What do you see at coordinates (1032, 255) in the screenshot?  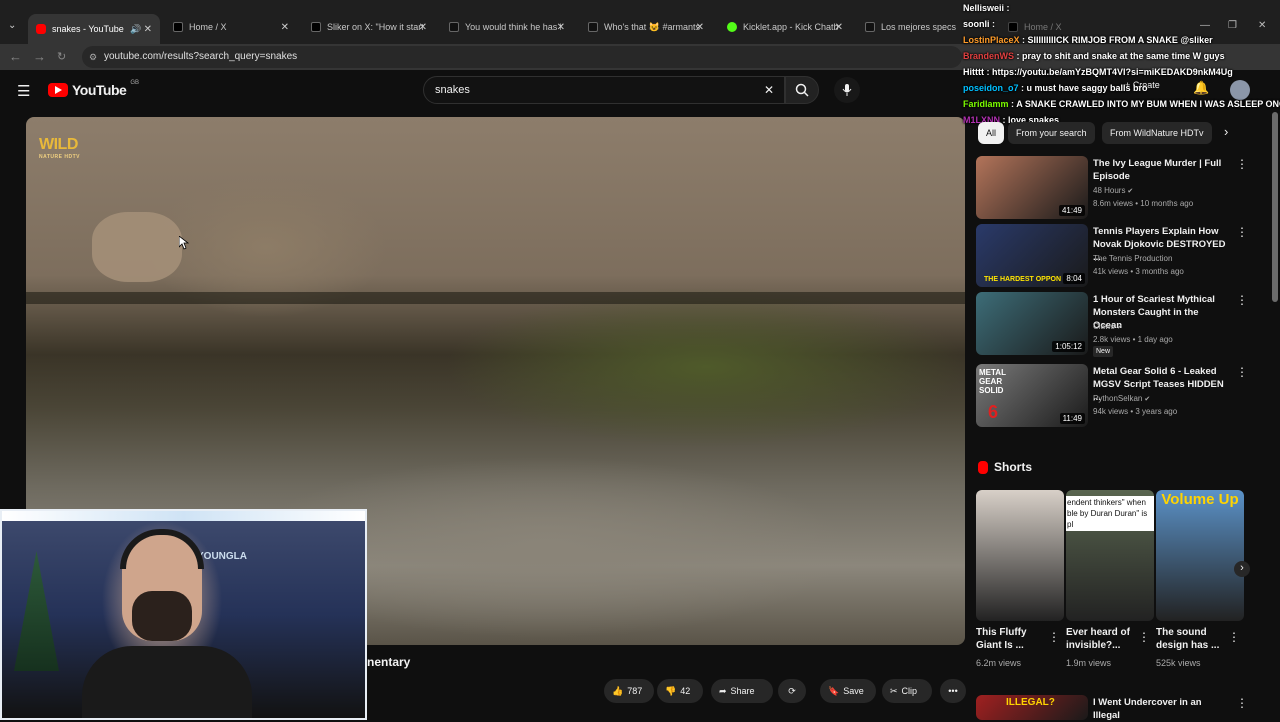 I see `video-thumbnail: THE HARDEST OPPON 8:04` at bounding box center [1032, 255].